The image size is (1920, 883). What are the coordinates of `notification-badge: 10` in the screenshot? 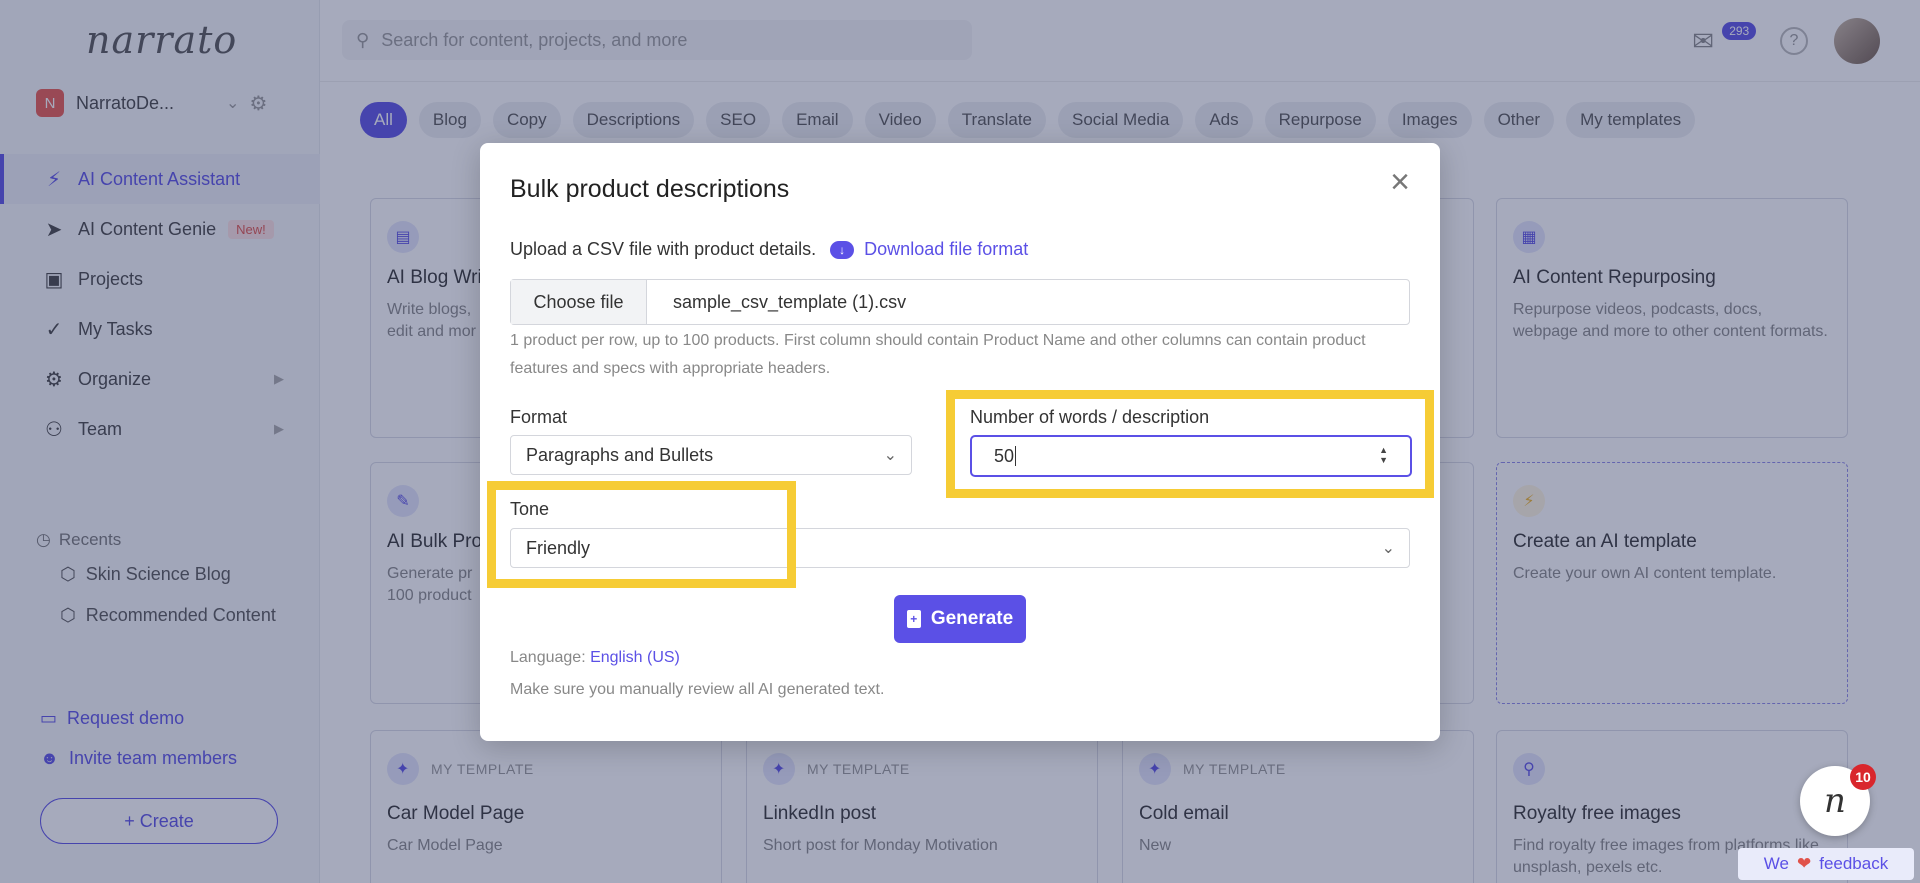 It's located at (1863, 777).